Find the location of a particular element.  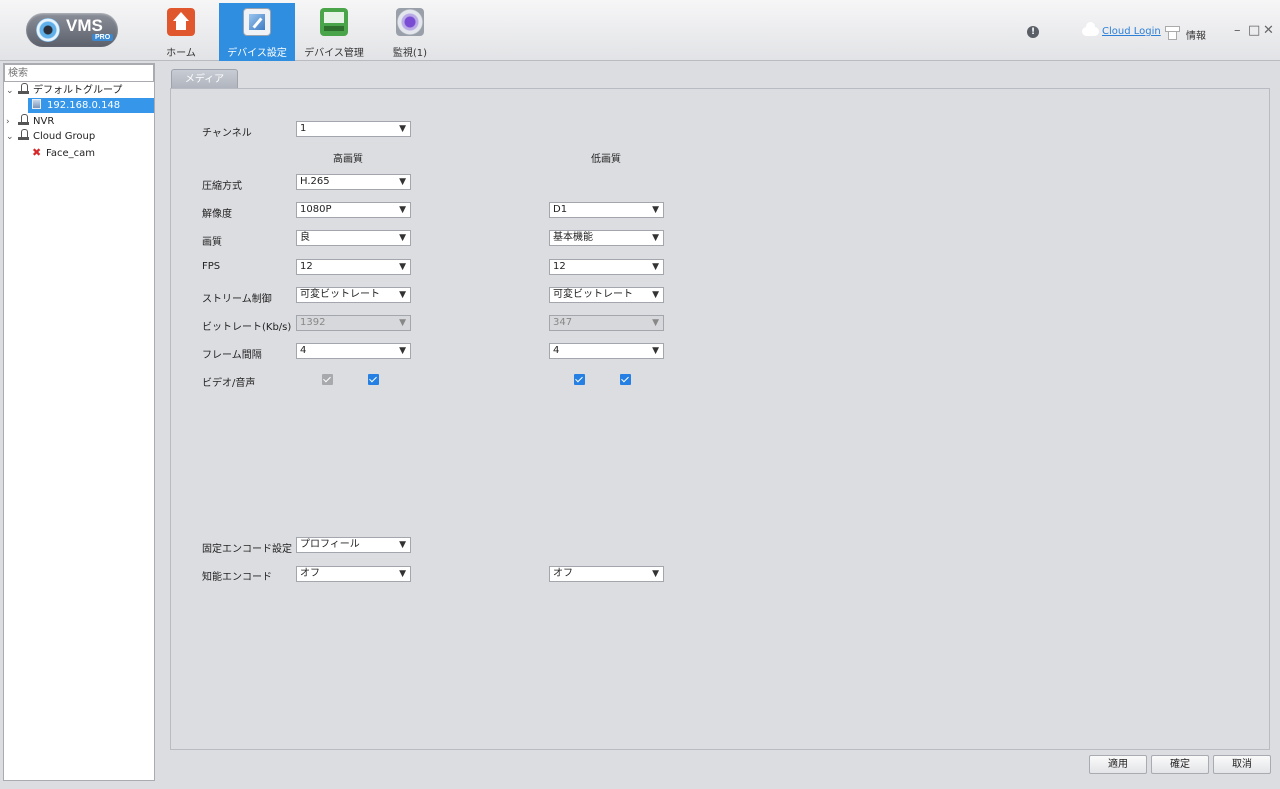

tree-item-default-group: ⌄ デフォルトグループ is located at coordinates (64, 90).